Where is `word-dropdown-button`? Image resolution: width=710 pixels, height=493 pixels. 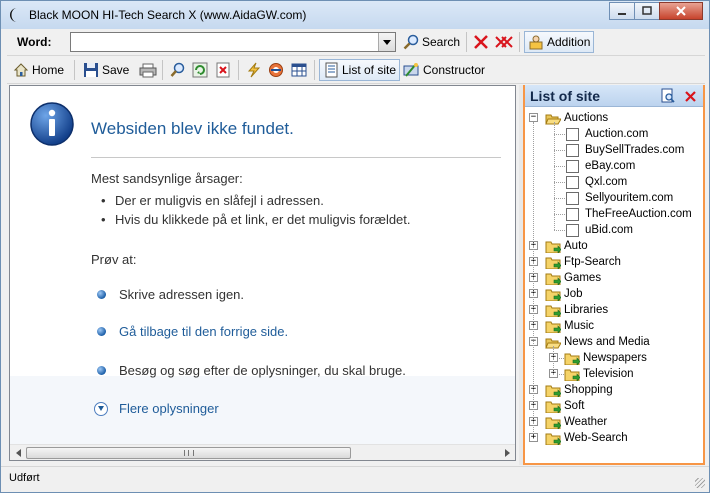 word-dropdown-button is located at coordinates (386, 42).